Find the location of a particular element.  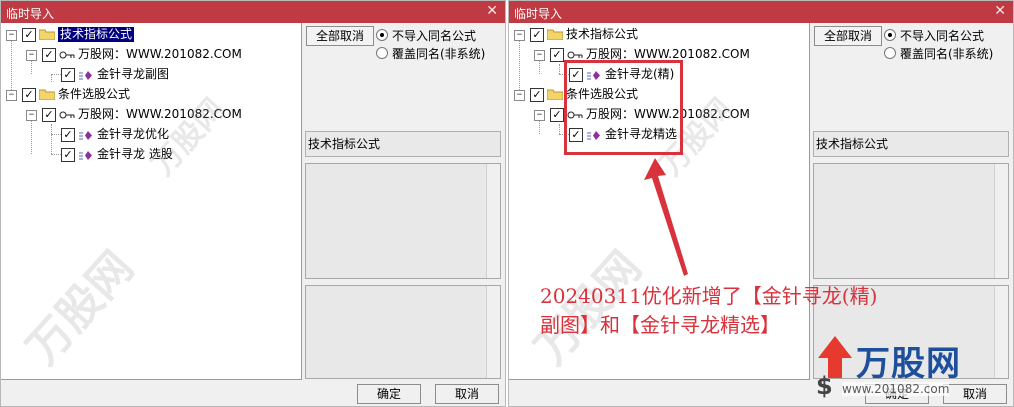

tree-label: 金针寻龙副图 is located at coordinates (133, 74).